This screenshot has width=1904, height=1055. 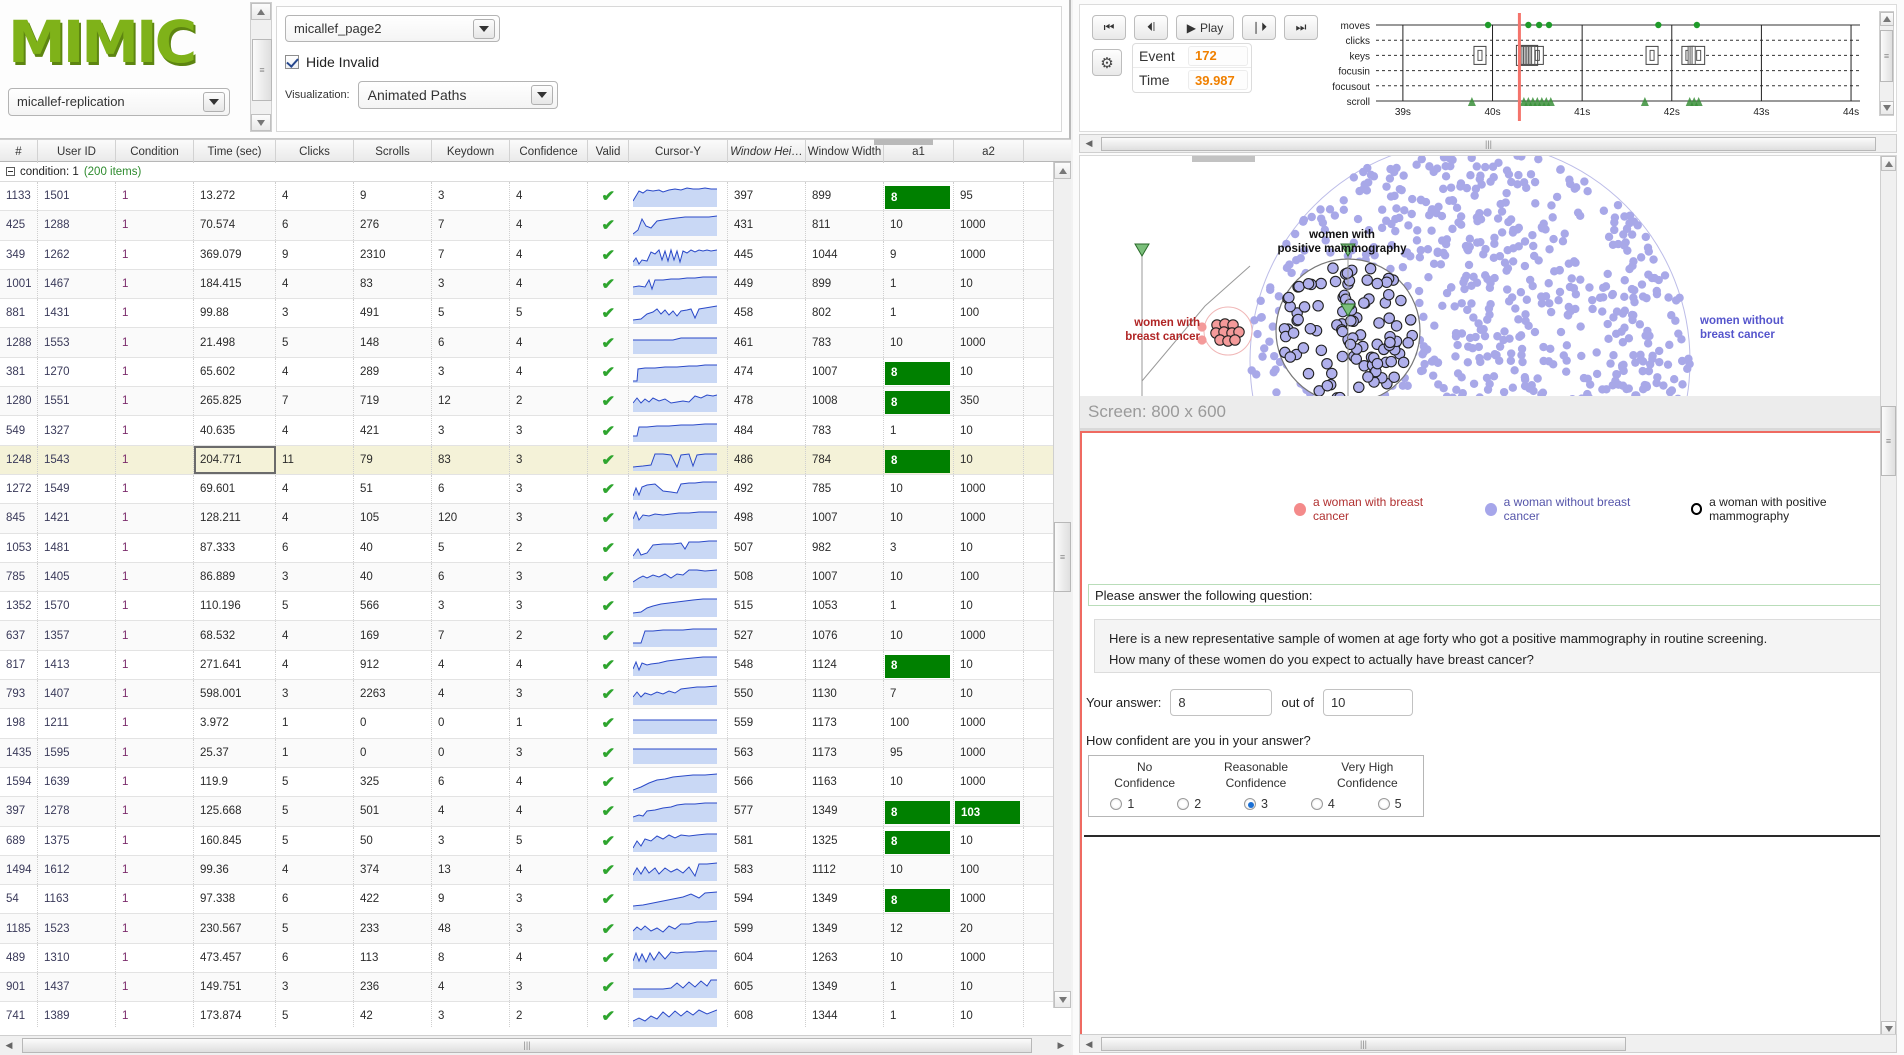 I want to click on table-row: 785 1405 1 86.889 3 40 6 3 ✔ 508 1007 10 100, so click(x=535, y=577).